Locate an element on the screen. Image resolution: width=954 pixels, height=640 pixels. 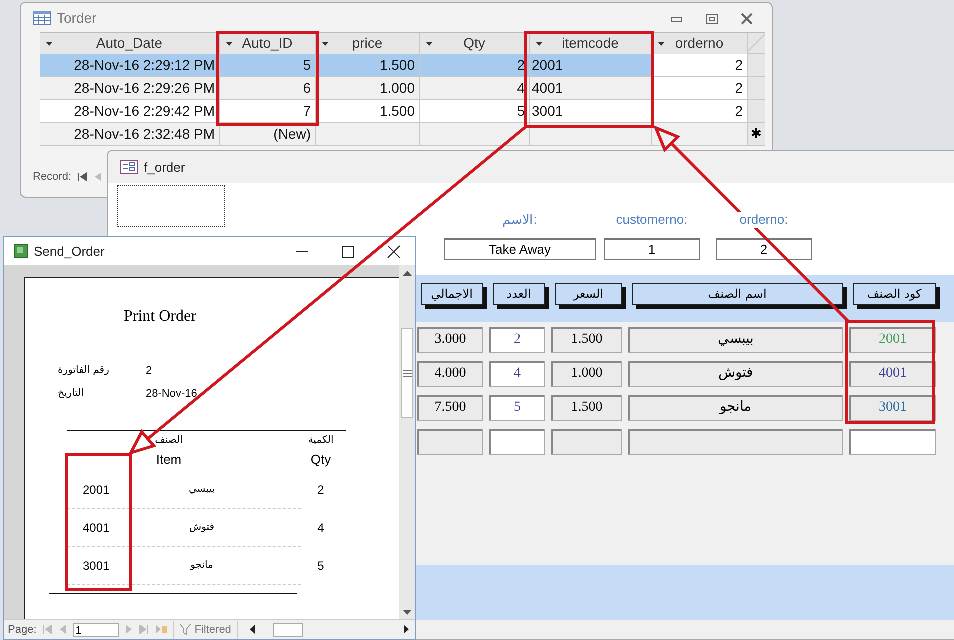
filter-button: Filtered is located at coordinates (205, 629).